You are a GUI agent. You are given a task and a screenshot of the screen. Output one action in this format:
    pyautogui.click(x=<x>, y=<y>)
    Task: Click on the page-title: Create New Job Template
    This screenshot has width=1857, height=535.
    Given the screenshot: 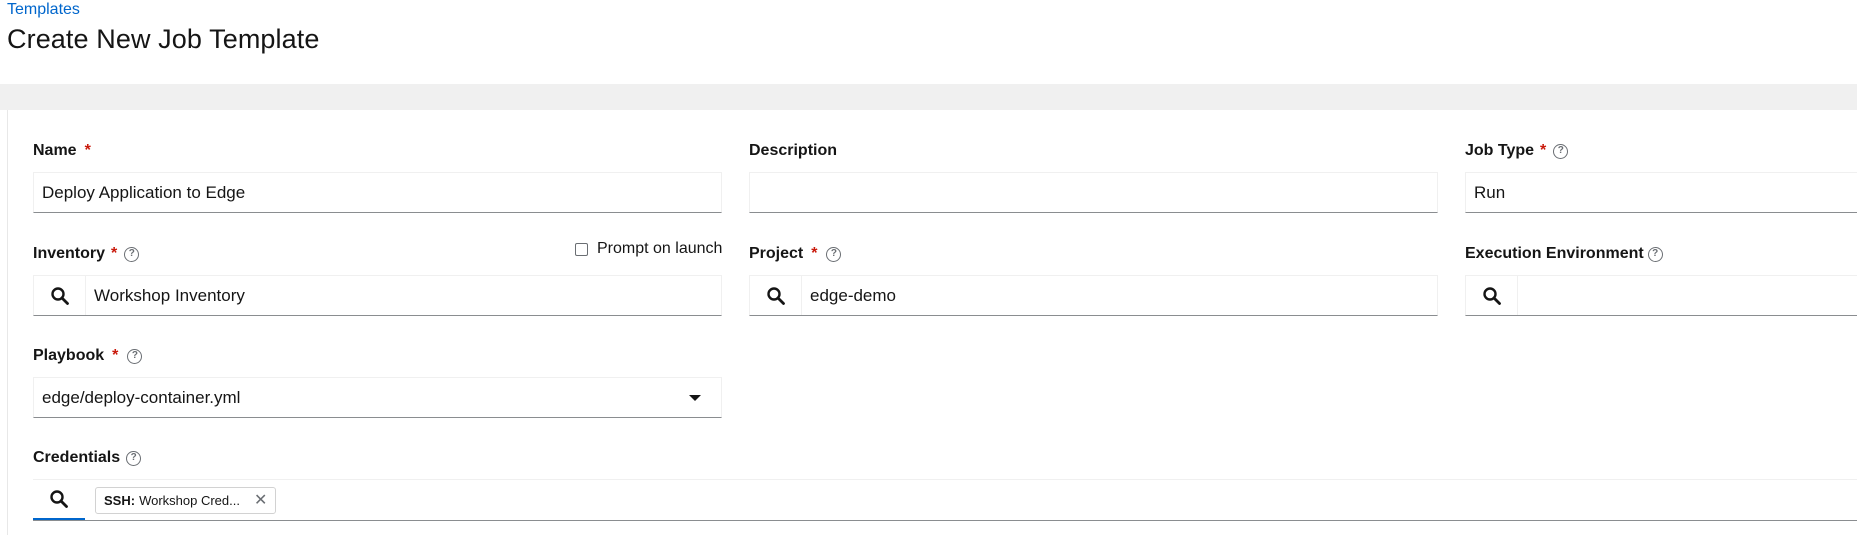 What is the action you would take?
    pyautogui.click(x=163, y=39)
    